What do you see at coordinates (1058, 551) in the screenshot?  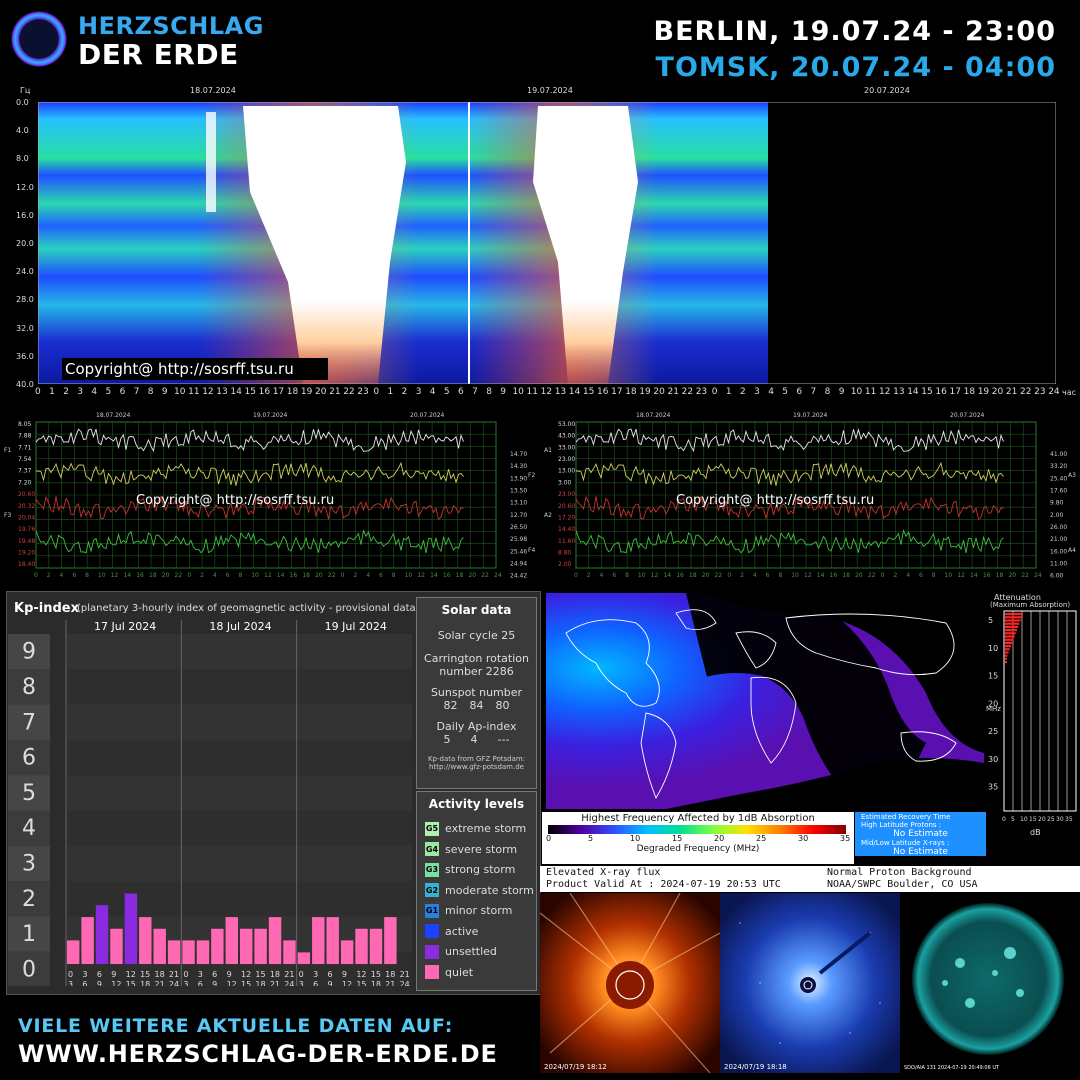 I see `chart-right-tick: 16.00` at bounding box center [1058, 551].